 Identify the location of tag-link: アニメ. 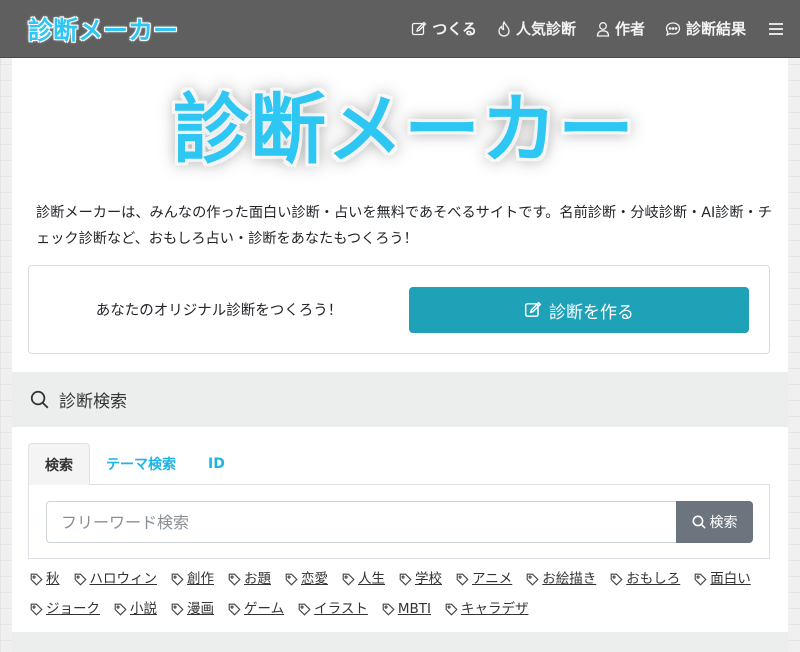
(484, 579).